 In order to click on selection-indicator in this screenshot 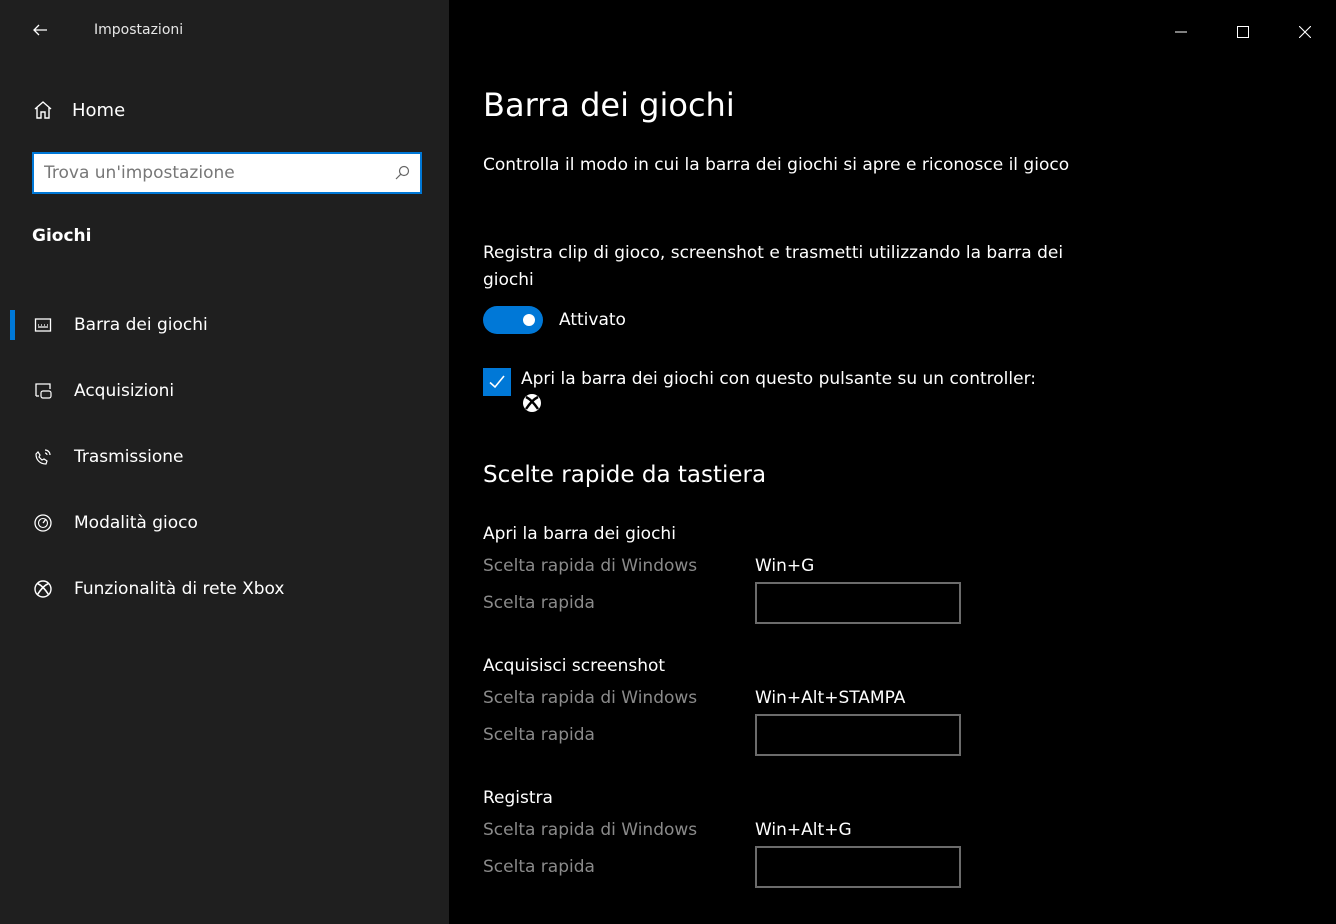, I will do `click(12, 325)`.